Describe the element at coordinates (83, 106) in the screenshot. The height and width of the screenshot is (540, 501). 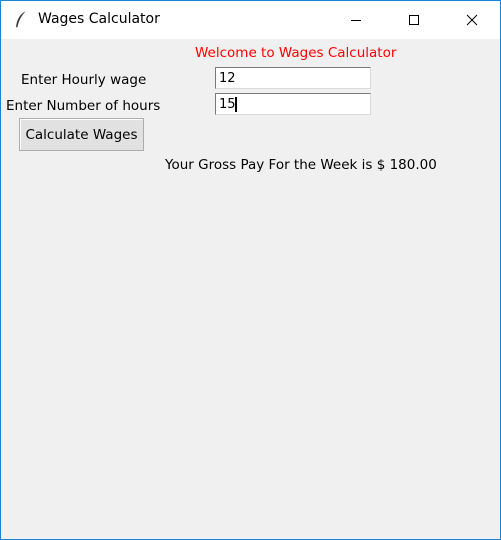
I see `hours-label: Enter Number of hours` at that location.